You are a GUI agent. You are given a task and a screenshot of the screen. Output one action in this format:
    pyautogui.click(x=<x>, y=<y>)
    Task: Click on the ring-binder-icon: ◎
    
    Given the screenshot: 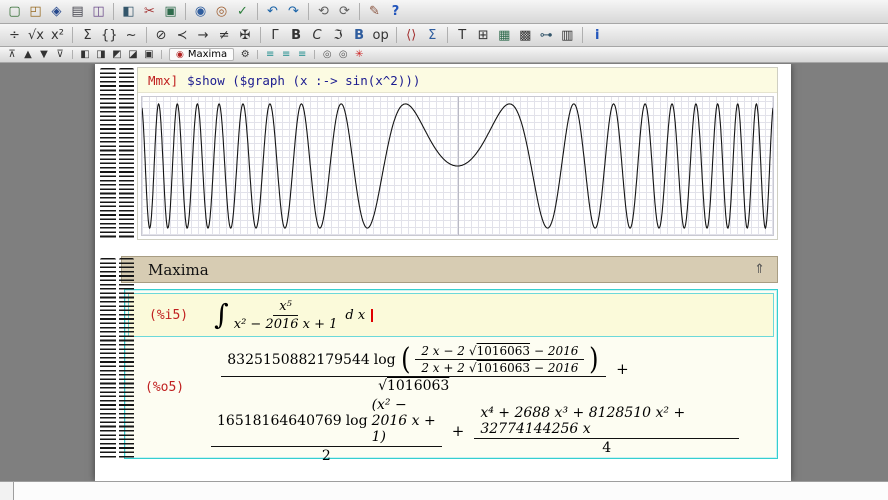 What is the action you would take?
    pyautogui.click(x=327, y=54)
    